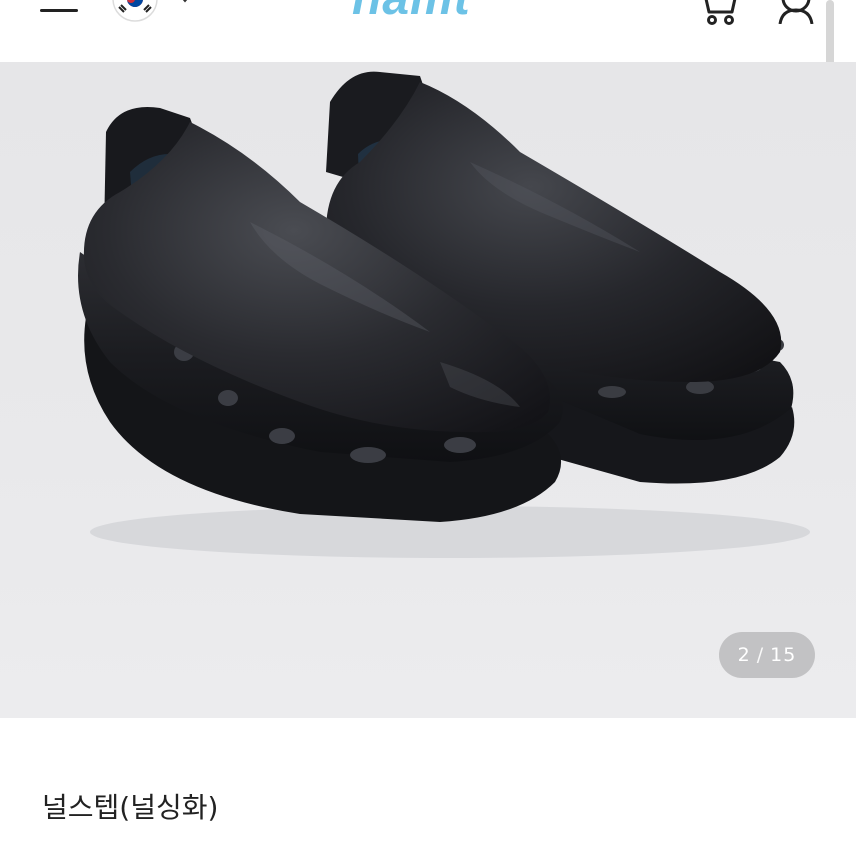 The image size is (856, 856). What do you see at coordinates (185, 2) in the screenshot?
I see `chevron-down-icon` at bounding box center [185, 2].